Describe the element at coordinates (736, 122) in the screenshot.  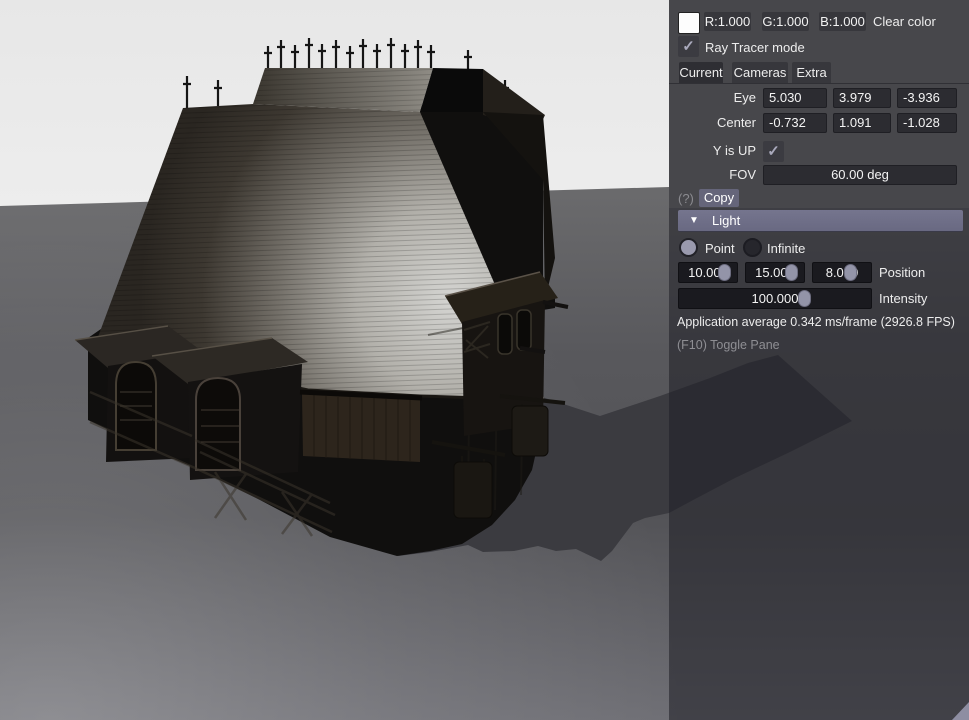
I see `center-label: Center` at that location.